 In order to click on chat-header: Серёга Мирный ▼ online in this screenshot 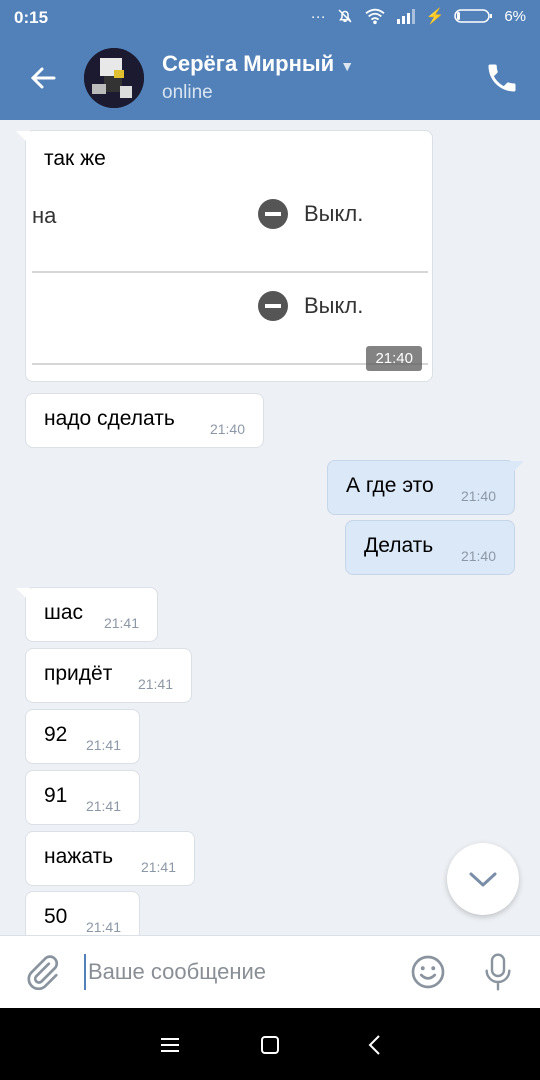, I will do `click(270, 78)`.